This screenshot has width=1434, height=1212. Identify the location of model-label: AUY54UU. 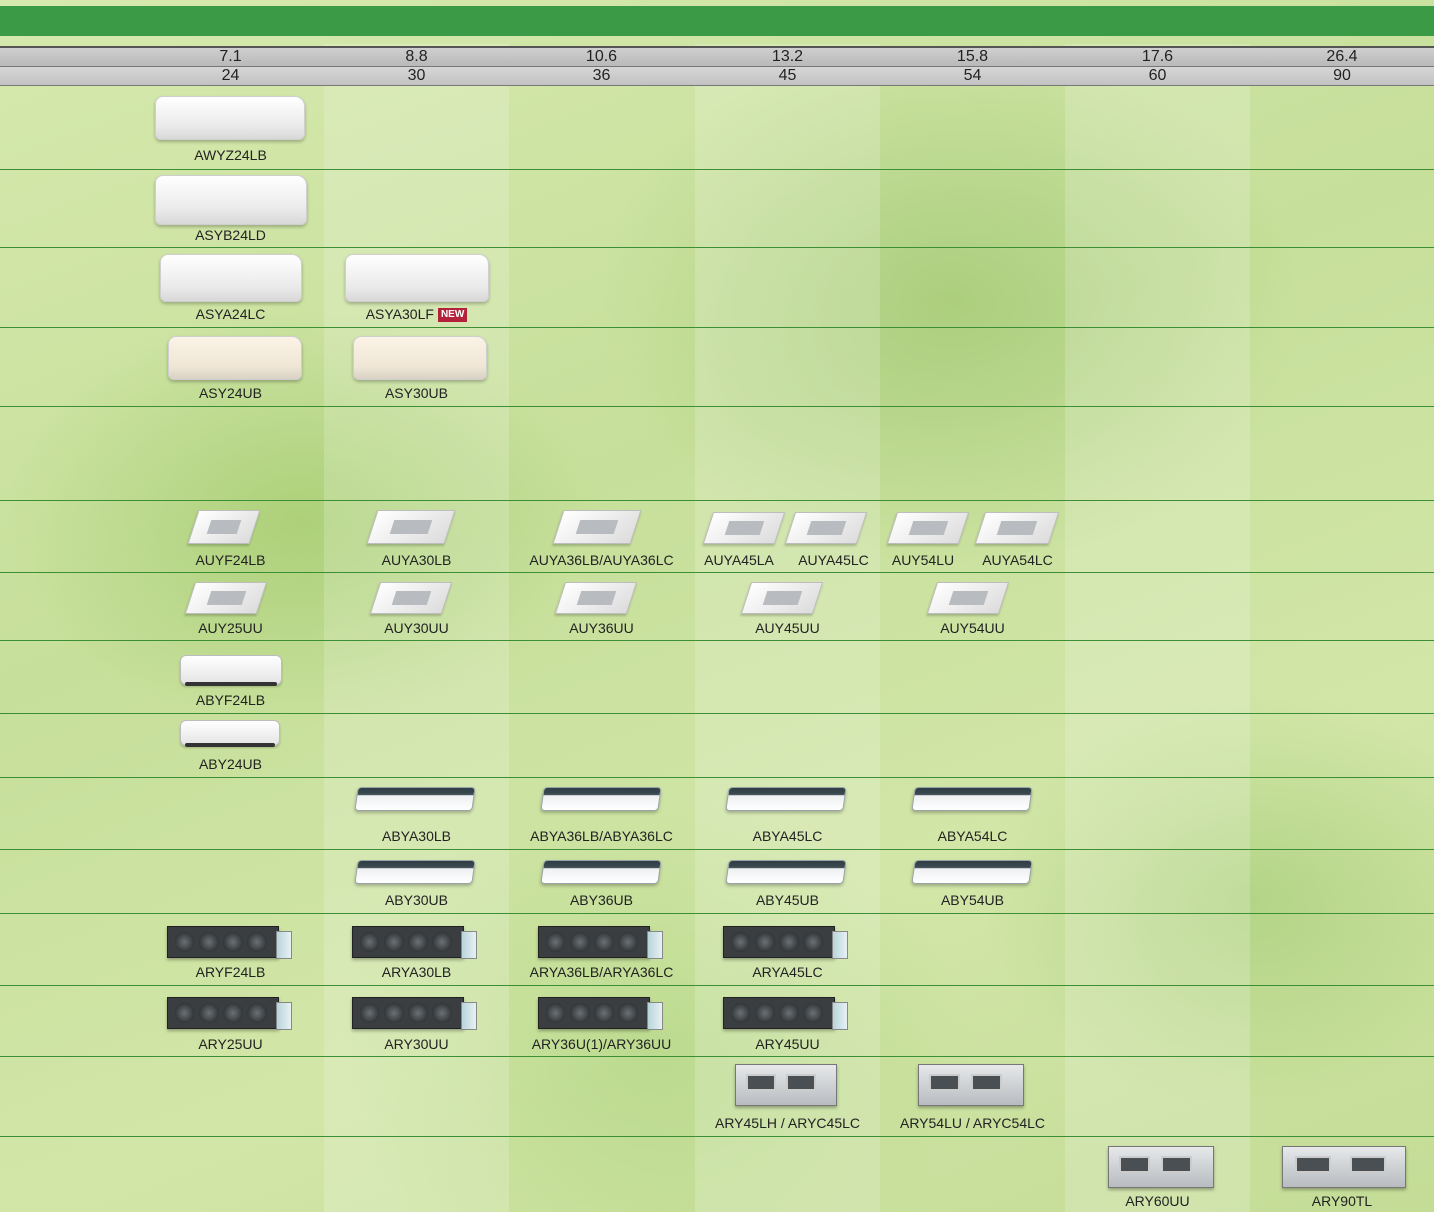
(972, 628).